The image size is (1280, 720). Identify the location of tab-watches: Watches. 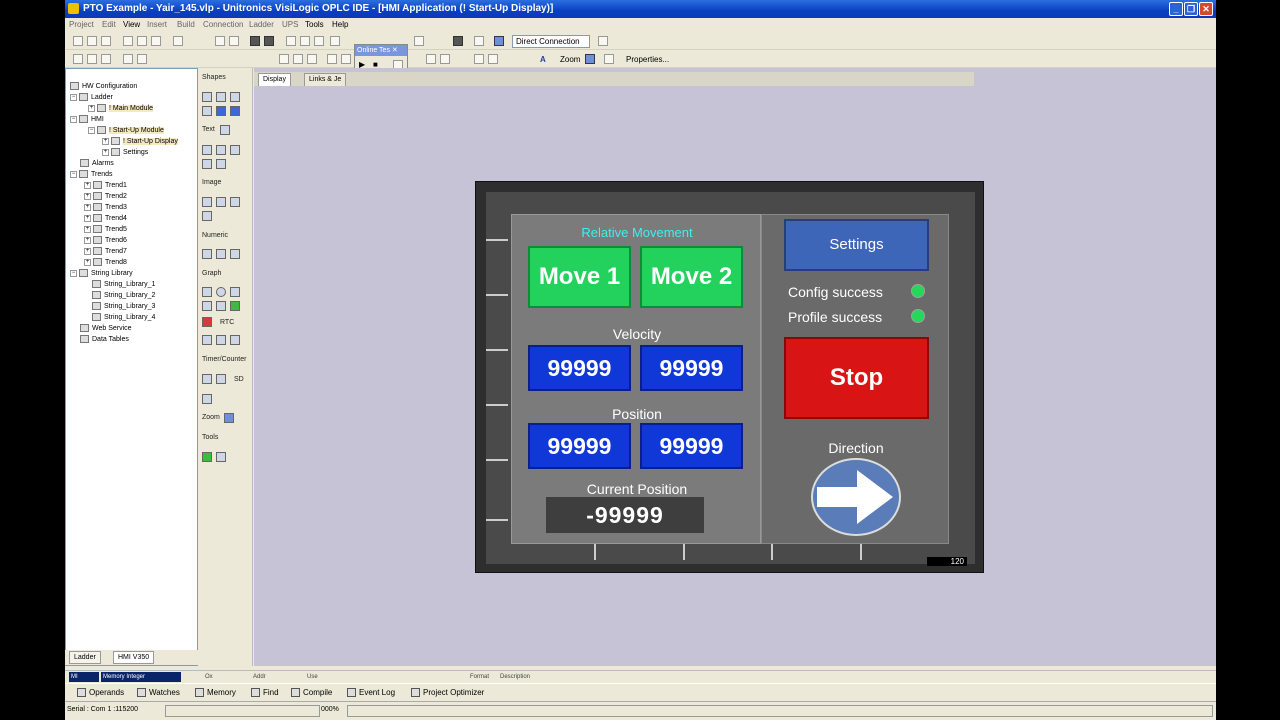
(158, 692).